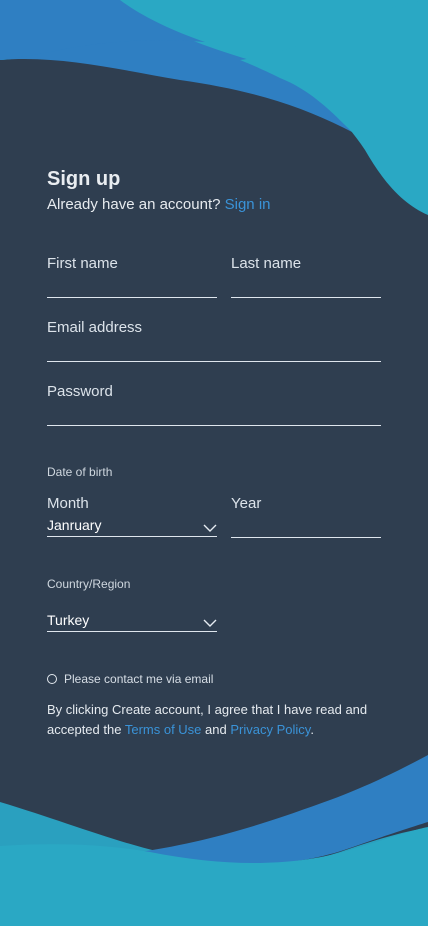  What do you see at coordinates (334, 69) in the screenshot?
I see `top-right-wave` at bounding box center [334, 69].